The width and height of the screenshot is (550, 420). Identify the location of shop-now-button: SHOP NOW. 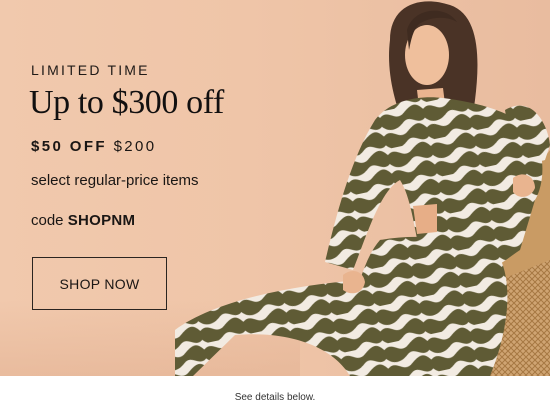
(99, 283).